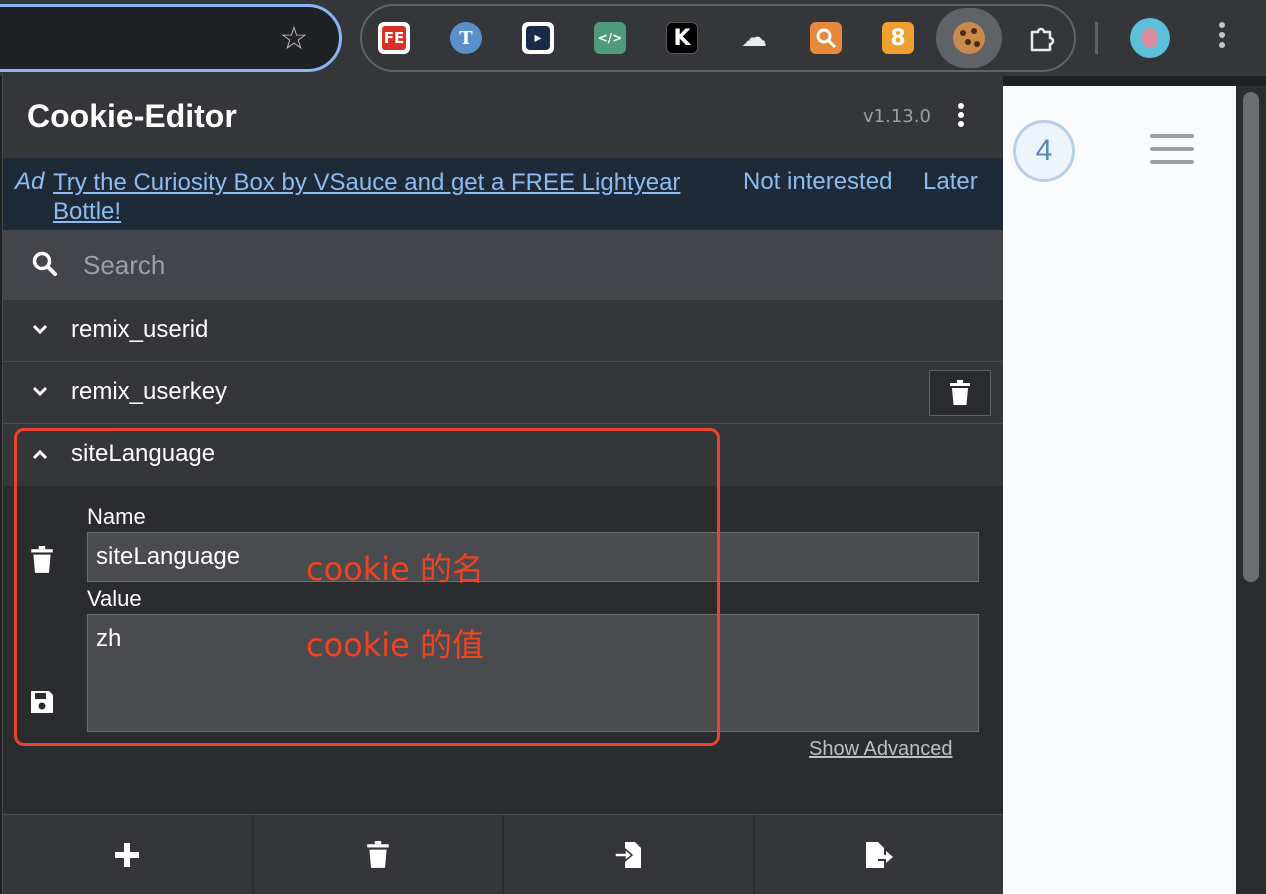 This screenshot has width=1266, height=894. I want to click on export-button, so click(879, 854).